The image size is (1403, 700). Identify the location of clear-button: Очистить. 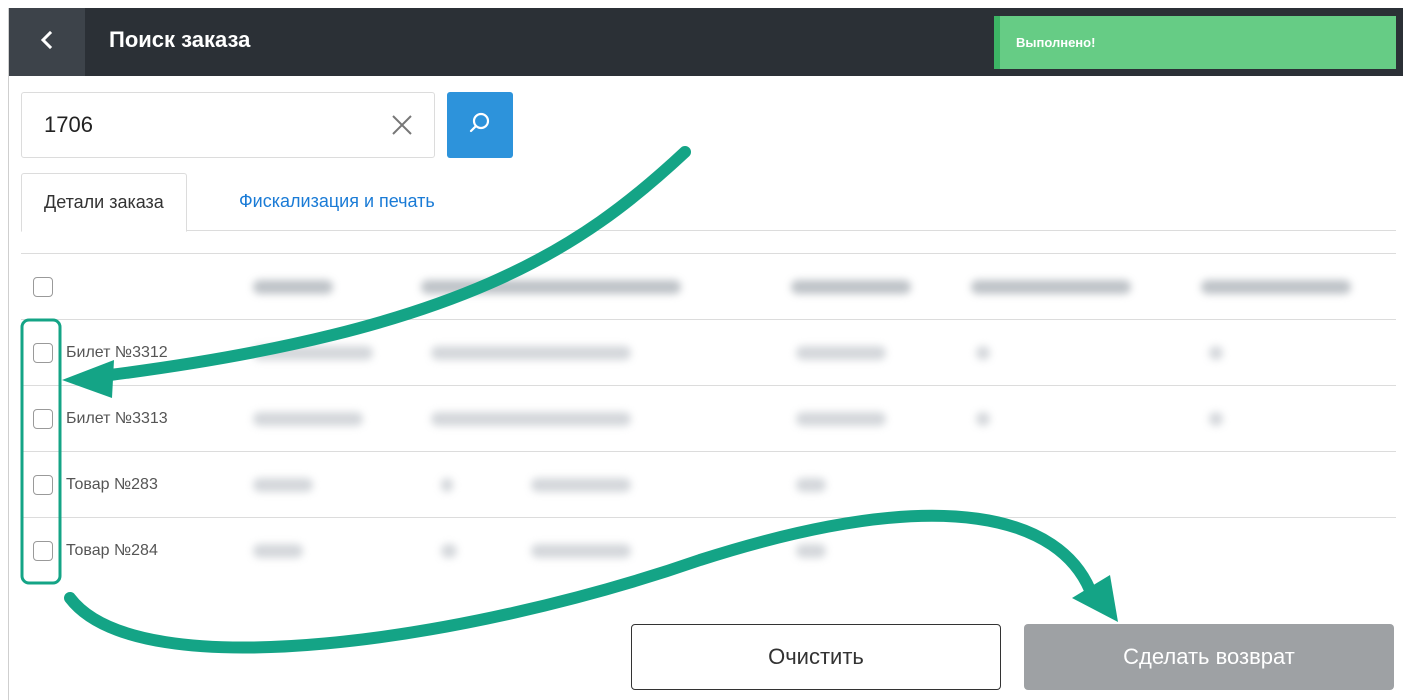
(816, 657).